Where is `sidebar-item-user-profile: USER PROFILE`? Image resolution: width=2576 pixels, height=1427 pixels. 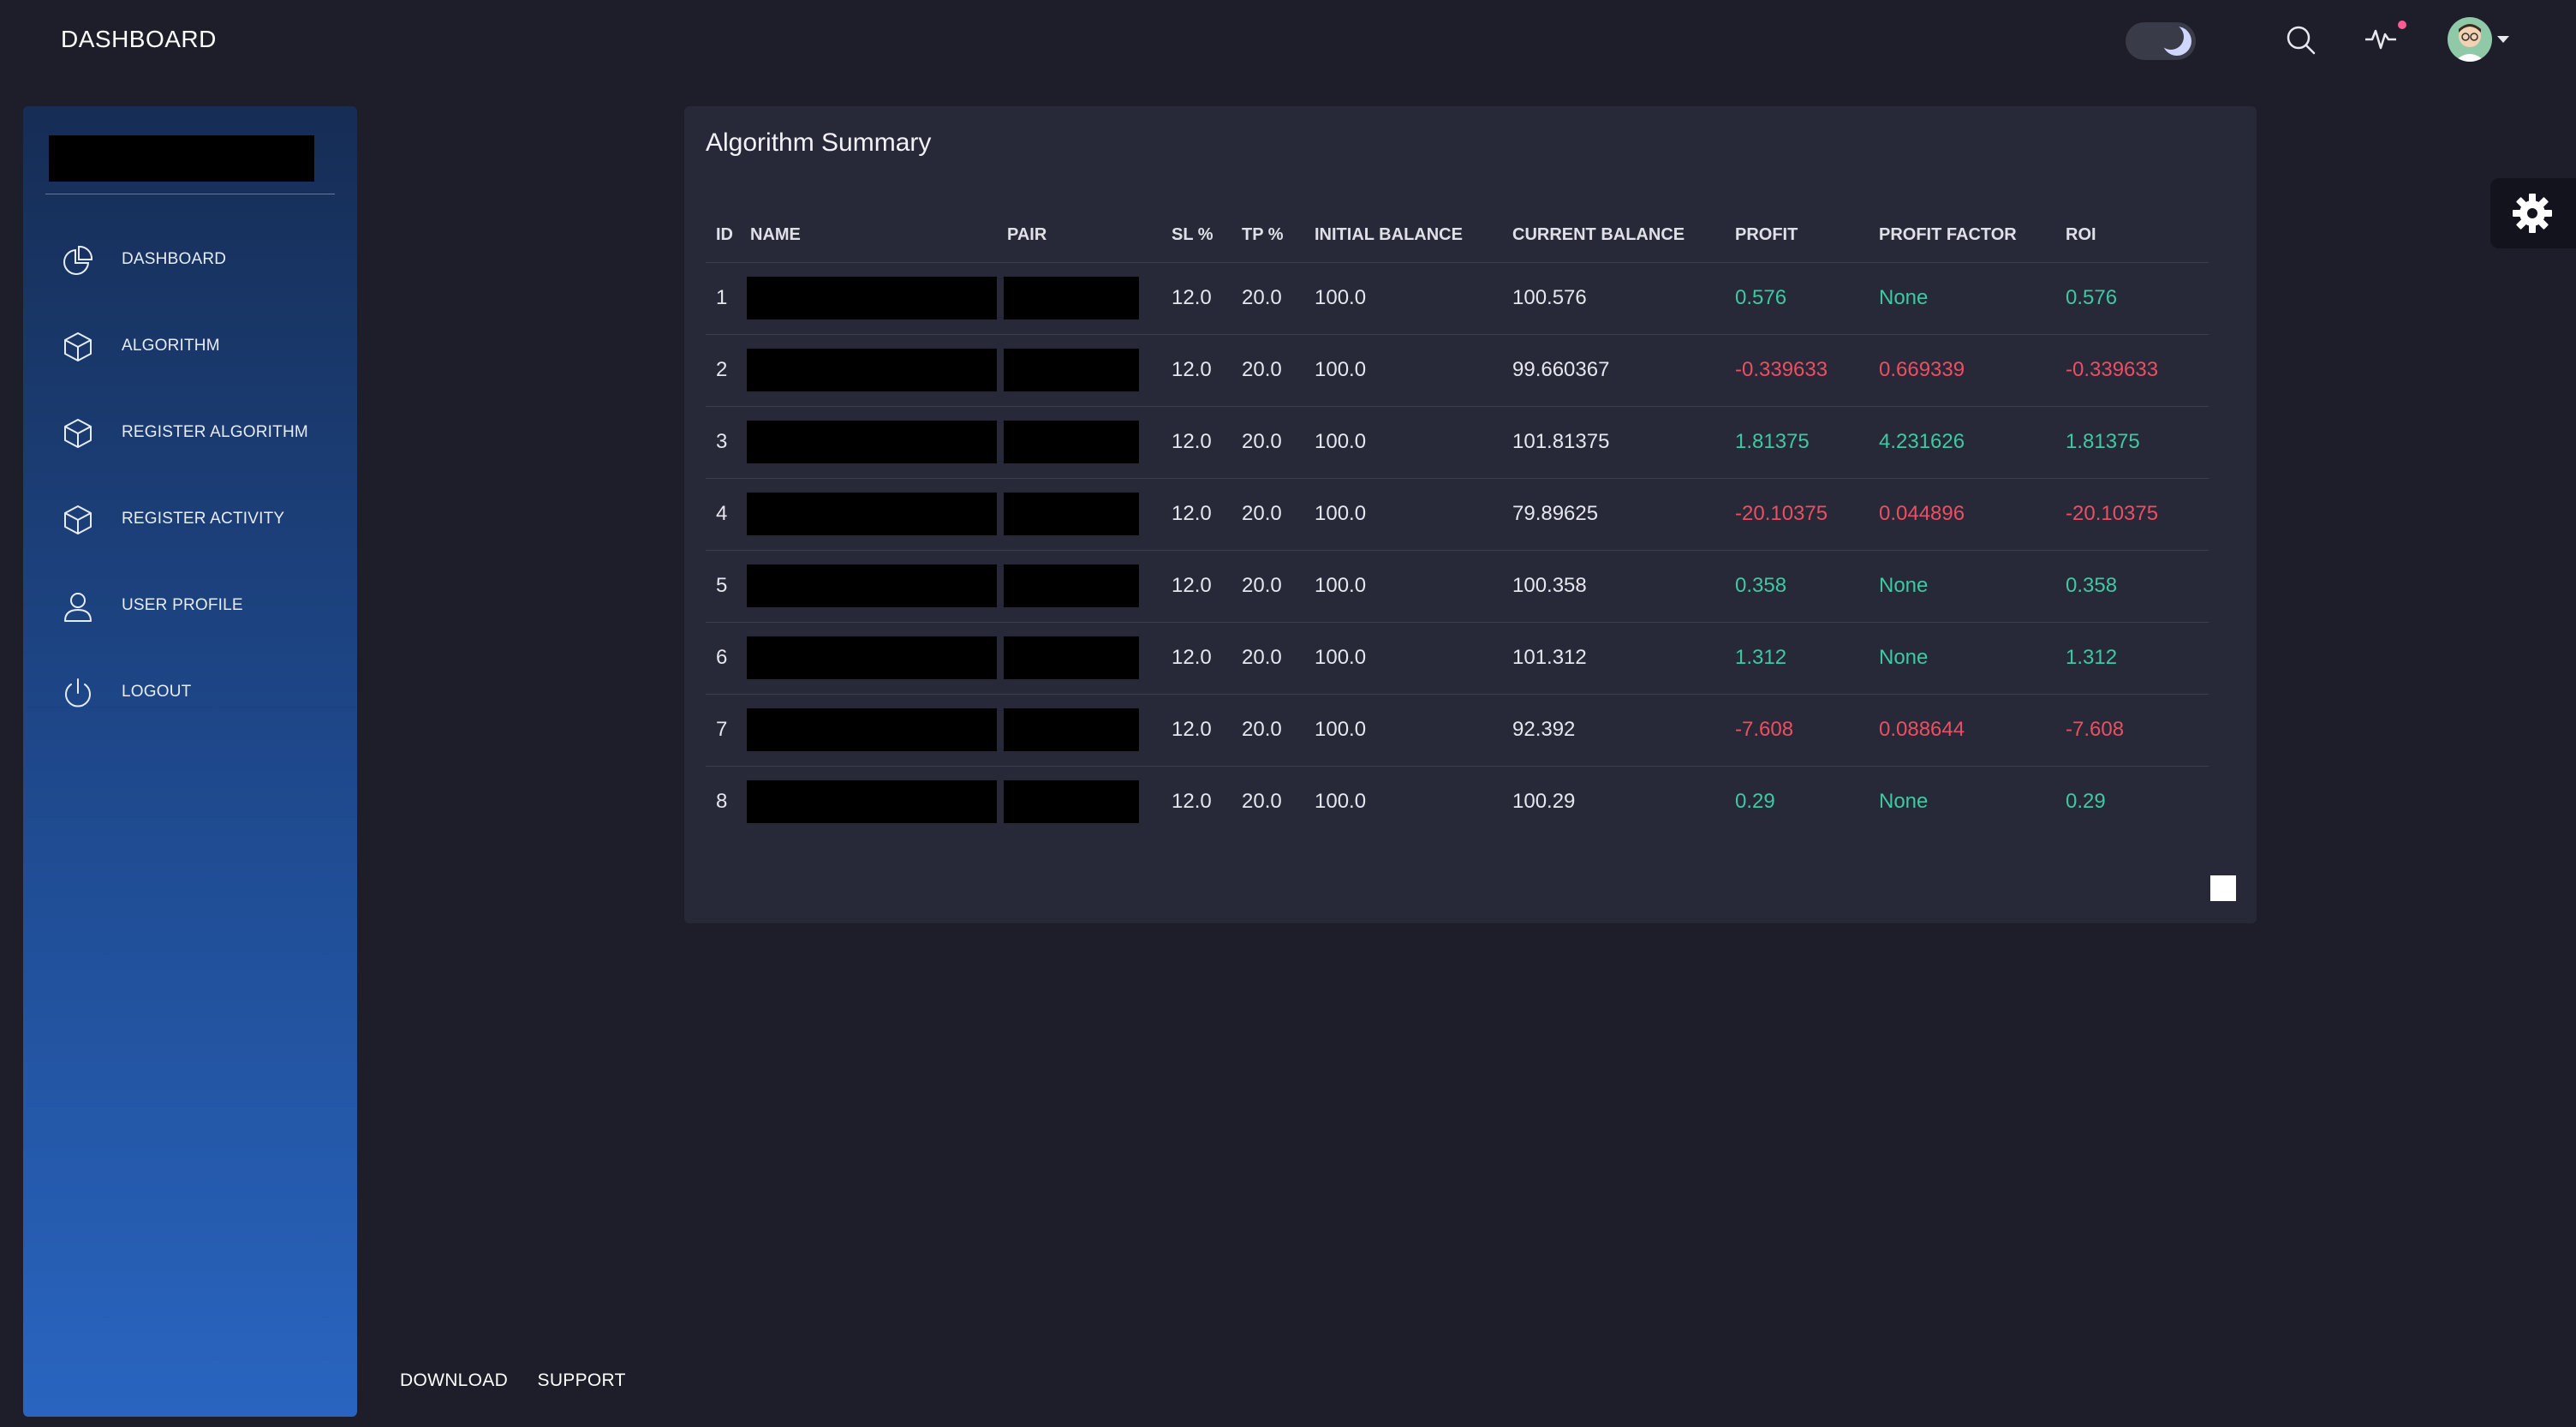
sidebar-item-user-profile: USER PROFILE is located at coordinates (190, 605).